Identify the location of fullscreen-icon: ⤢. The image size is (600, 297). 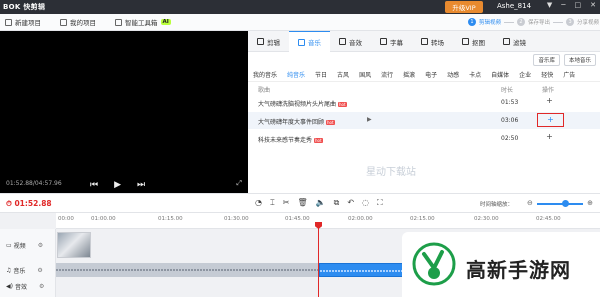
(239, 183).